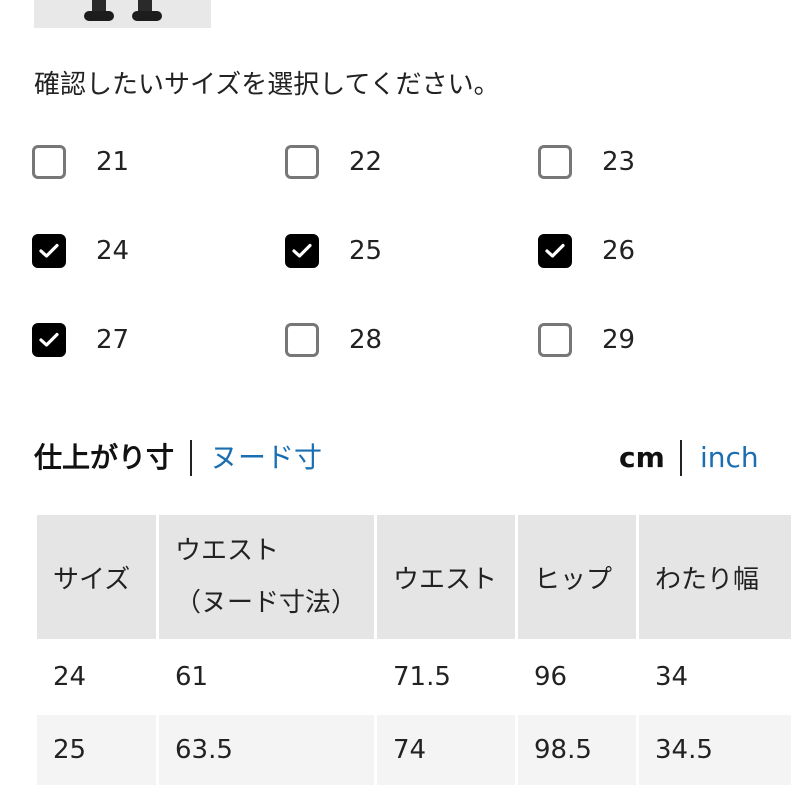 This screenshot has width=791, height=791. I want to click on unit-divider, so click(681, 458).